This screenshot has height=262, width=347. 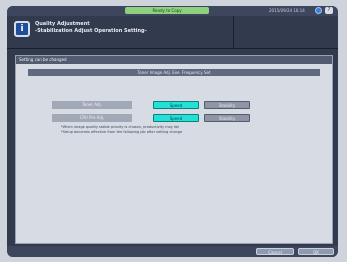 I want to click on cpu-pre-adj-label: CPU Pre Adj., so click(x=92, y=118).